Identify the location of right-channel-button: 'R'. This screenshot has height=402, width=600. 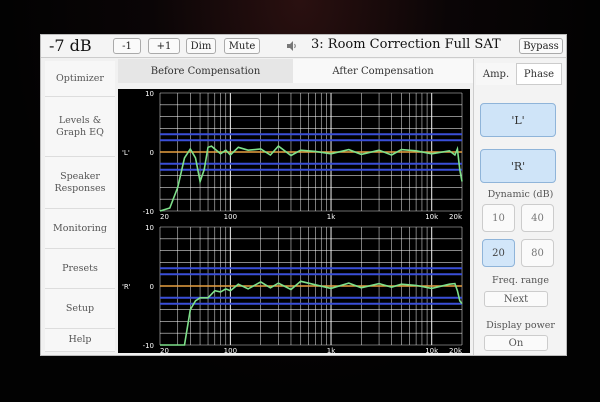
(518, 166).